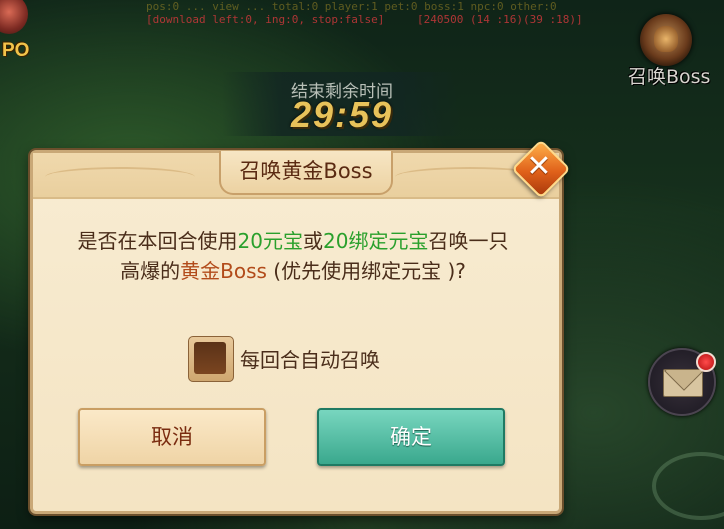 Image resolution: width=724 pixels, height=529 pixels. What do you see at coordinates (270, 241) in the screenshot?
I see `yuanbao-cost: 20元宝` at bounding box center [270, 241].